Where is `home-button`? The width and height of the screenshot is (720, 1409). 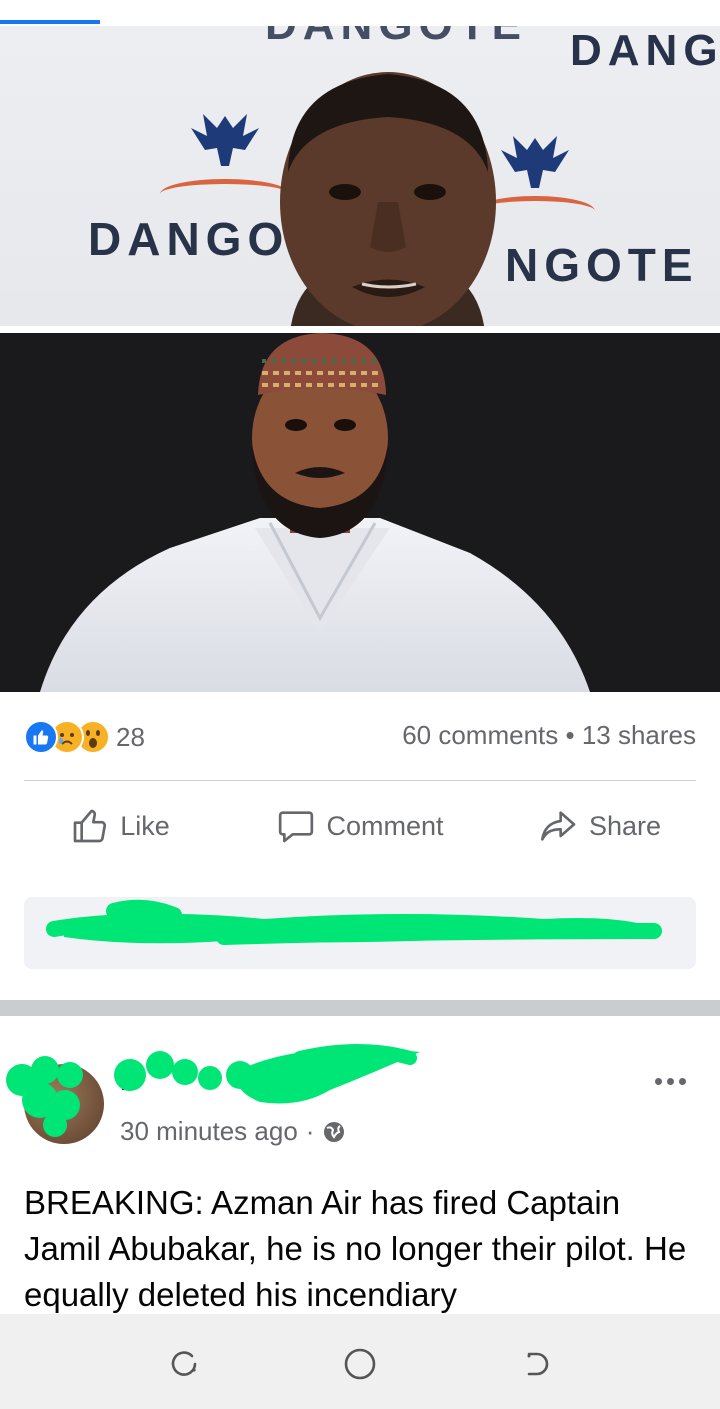
home-button is located at coordinates (360, 1364).